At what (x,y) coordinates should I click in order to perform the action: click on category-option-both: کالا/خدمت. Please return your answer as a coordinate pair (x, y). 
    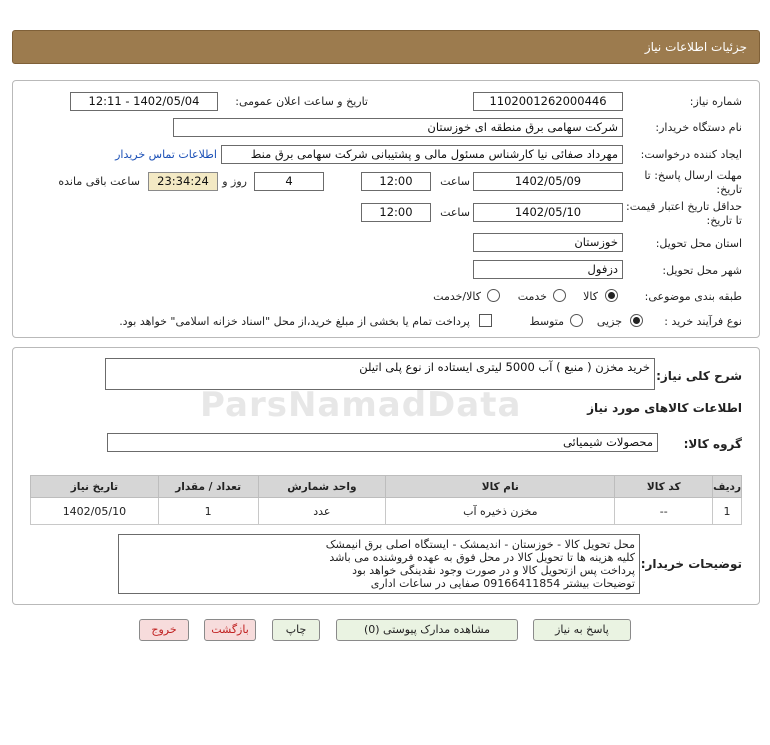
    Looking at the image, I should click on (457, 296).